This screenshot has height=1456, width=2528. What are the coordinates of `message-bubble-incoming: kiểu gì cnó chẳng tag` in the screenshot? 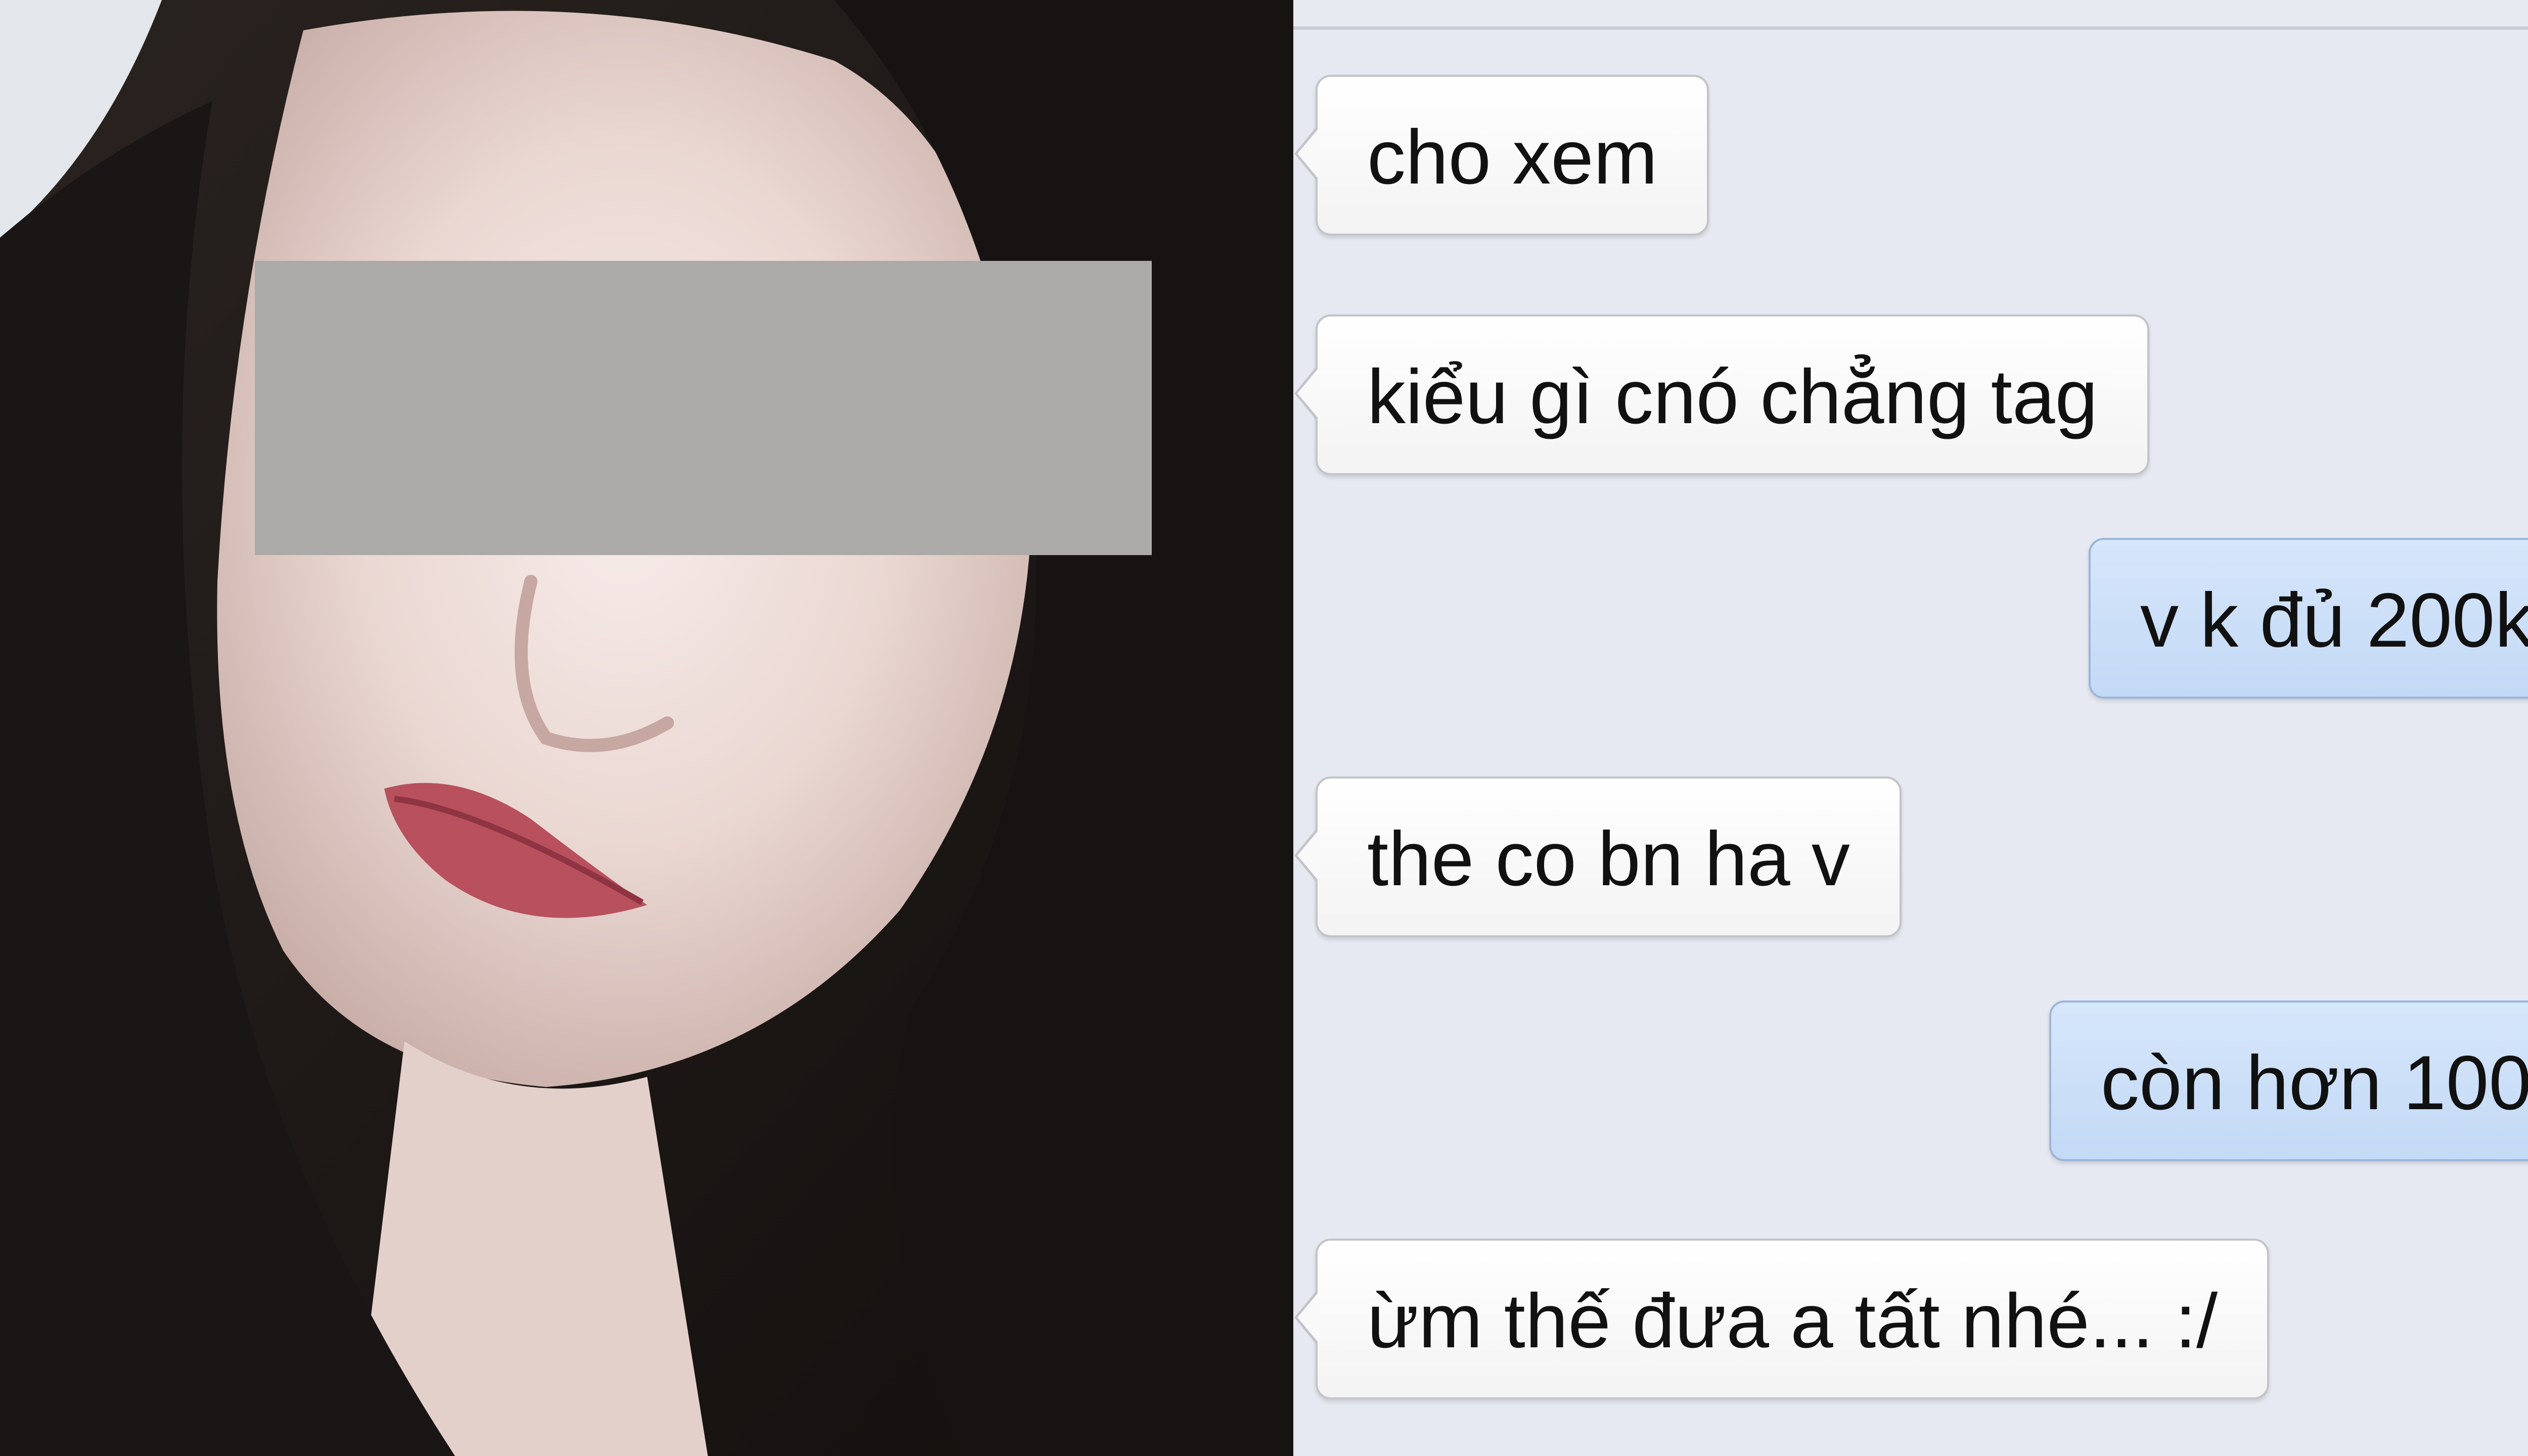 It's located at (1722, 394).